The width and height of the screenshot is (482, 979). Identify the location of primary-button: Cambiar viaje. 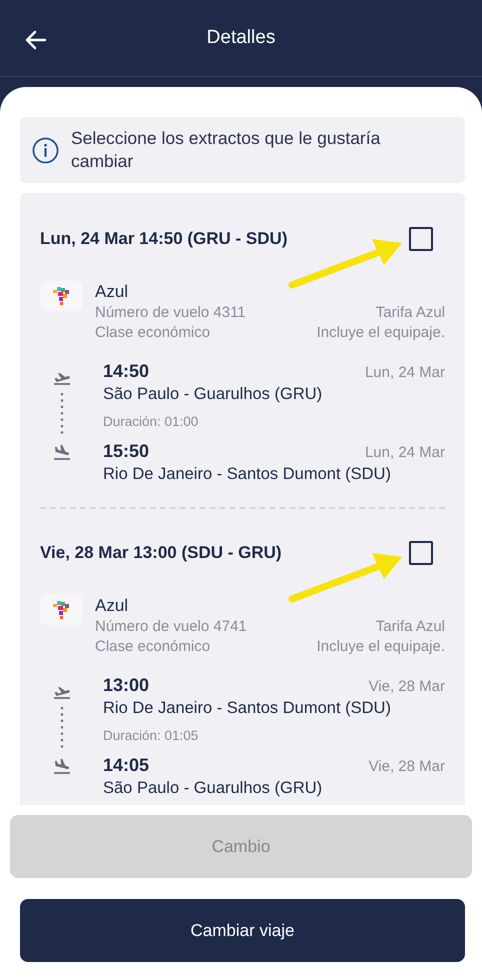
(242, 930).